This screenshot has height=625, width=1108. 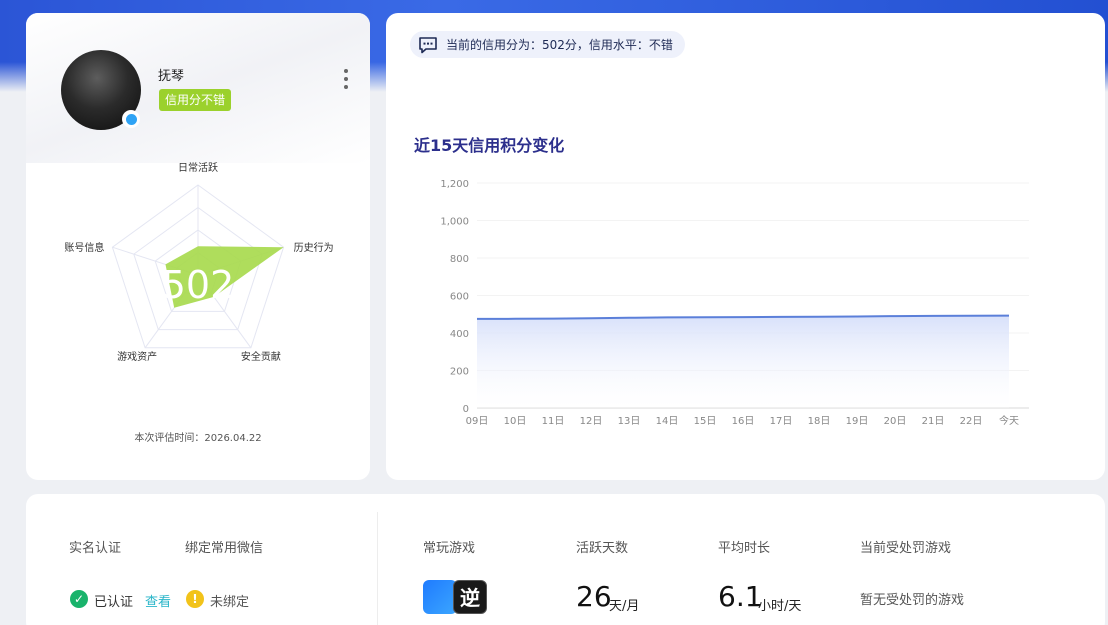 What do you see at coordinates (459, 297) in the screenshot?
I see `y-tick-label: 600` at bounding box center [459, 297].